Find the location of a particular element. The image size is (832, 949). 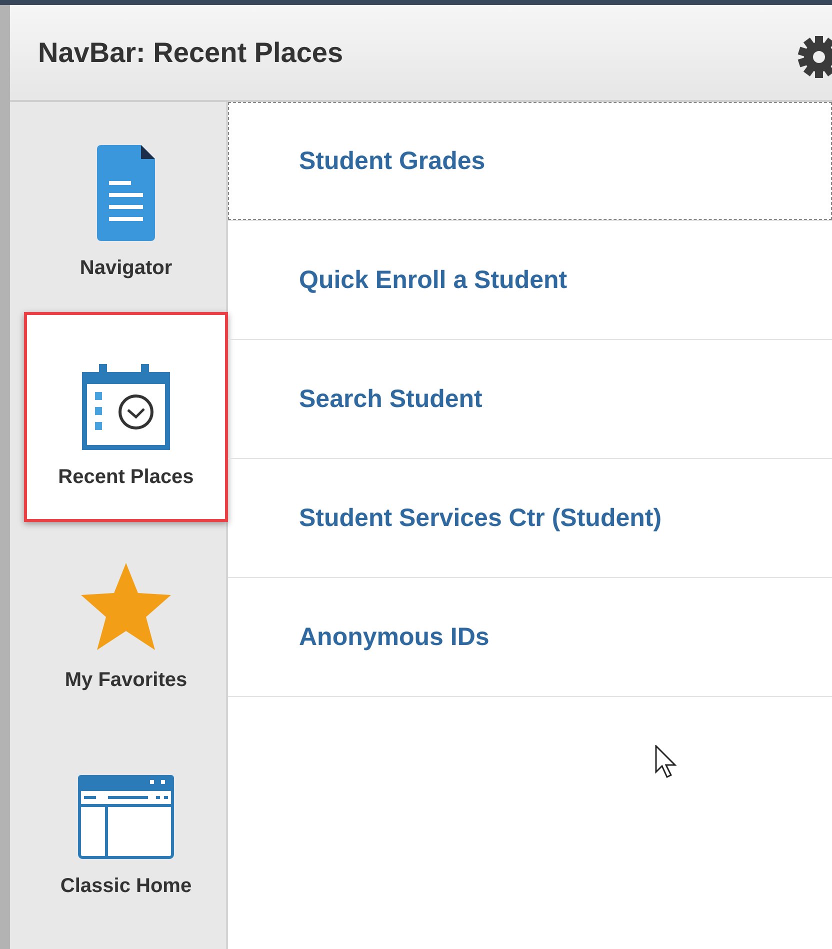

place-link: Student Grades is located at coordinates (392, 161).